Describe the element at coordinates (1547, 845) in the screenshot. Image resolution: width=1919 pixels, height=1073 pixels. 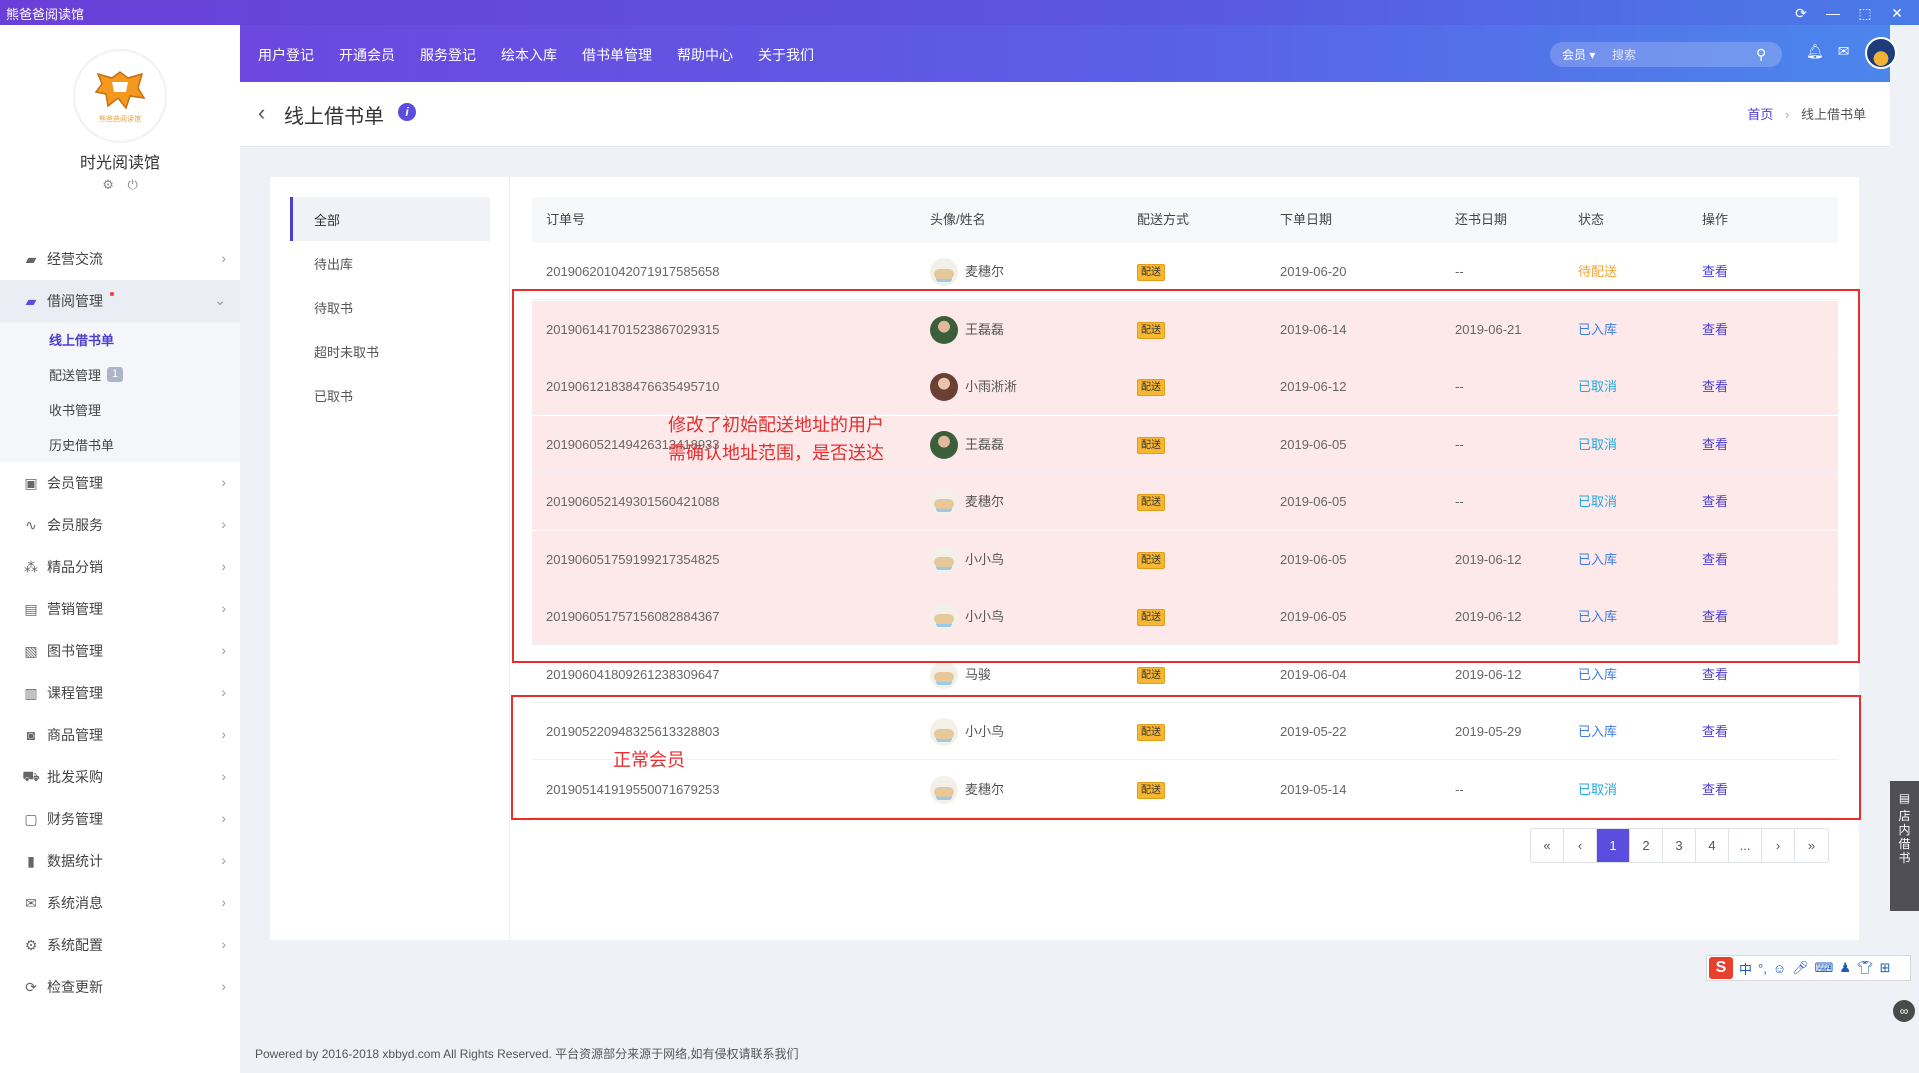
I see `page-first: «` at that location.